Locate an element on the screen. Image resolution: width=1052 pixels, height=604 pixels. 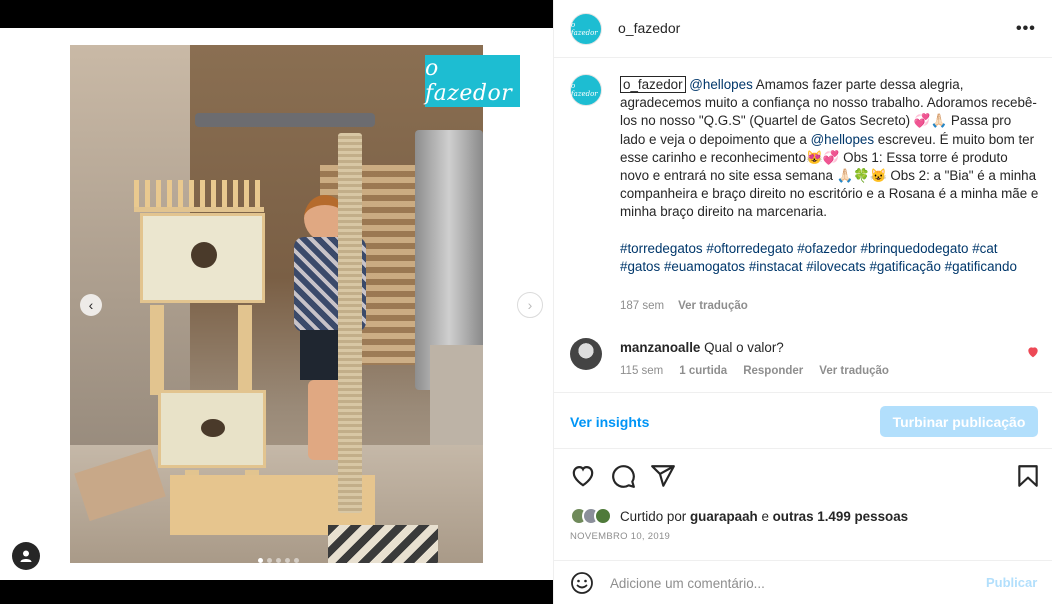
hashtag-link: #cat is located at coordinates (984, 248).